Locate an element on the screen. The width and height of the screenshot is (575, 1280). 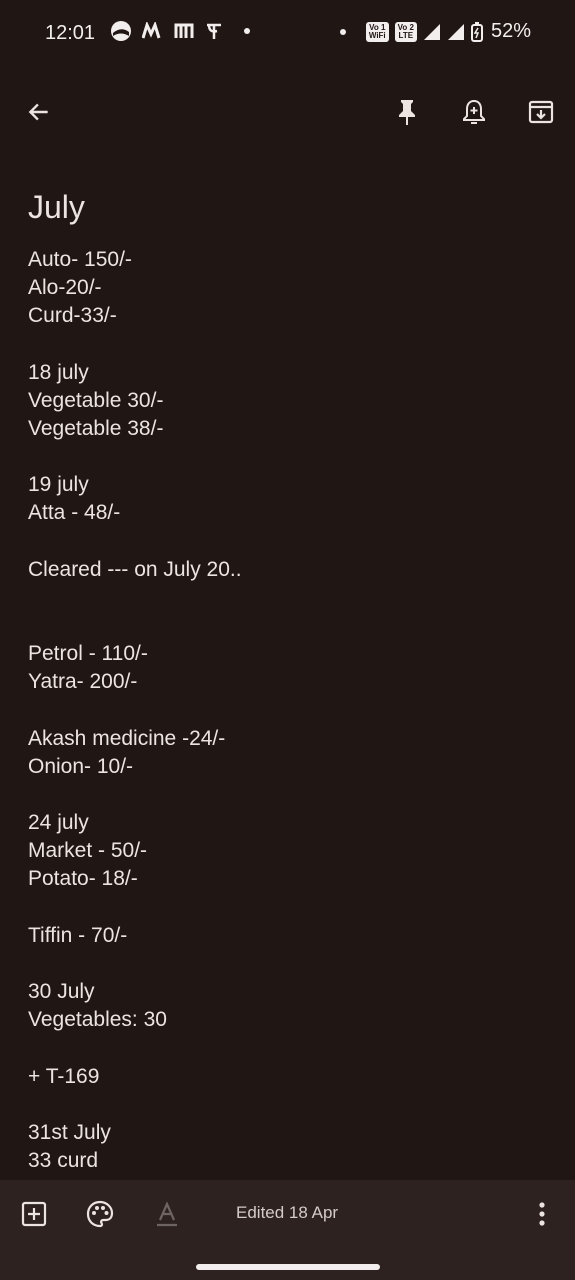
add-box-icon is located at coordinates (34, 1214).